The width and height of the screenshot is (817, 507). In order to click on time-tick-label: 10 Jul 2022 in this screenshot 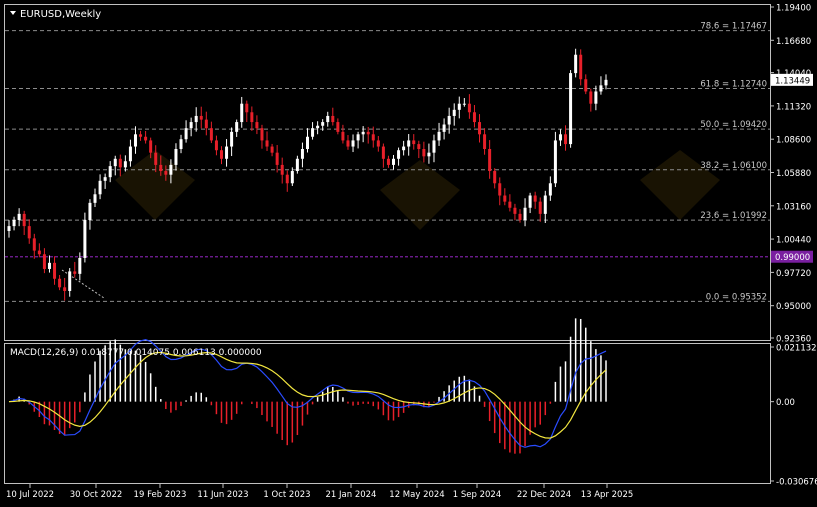, I will do `click(30, 495)`.